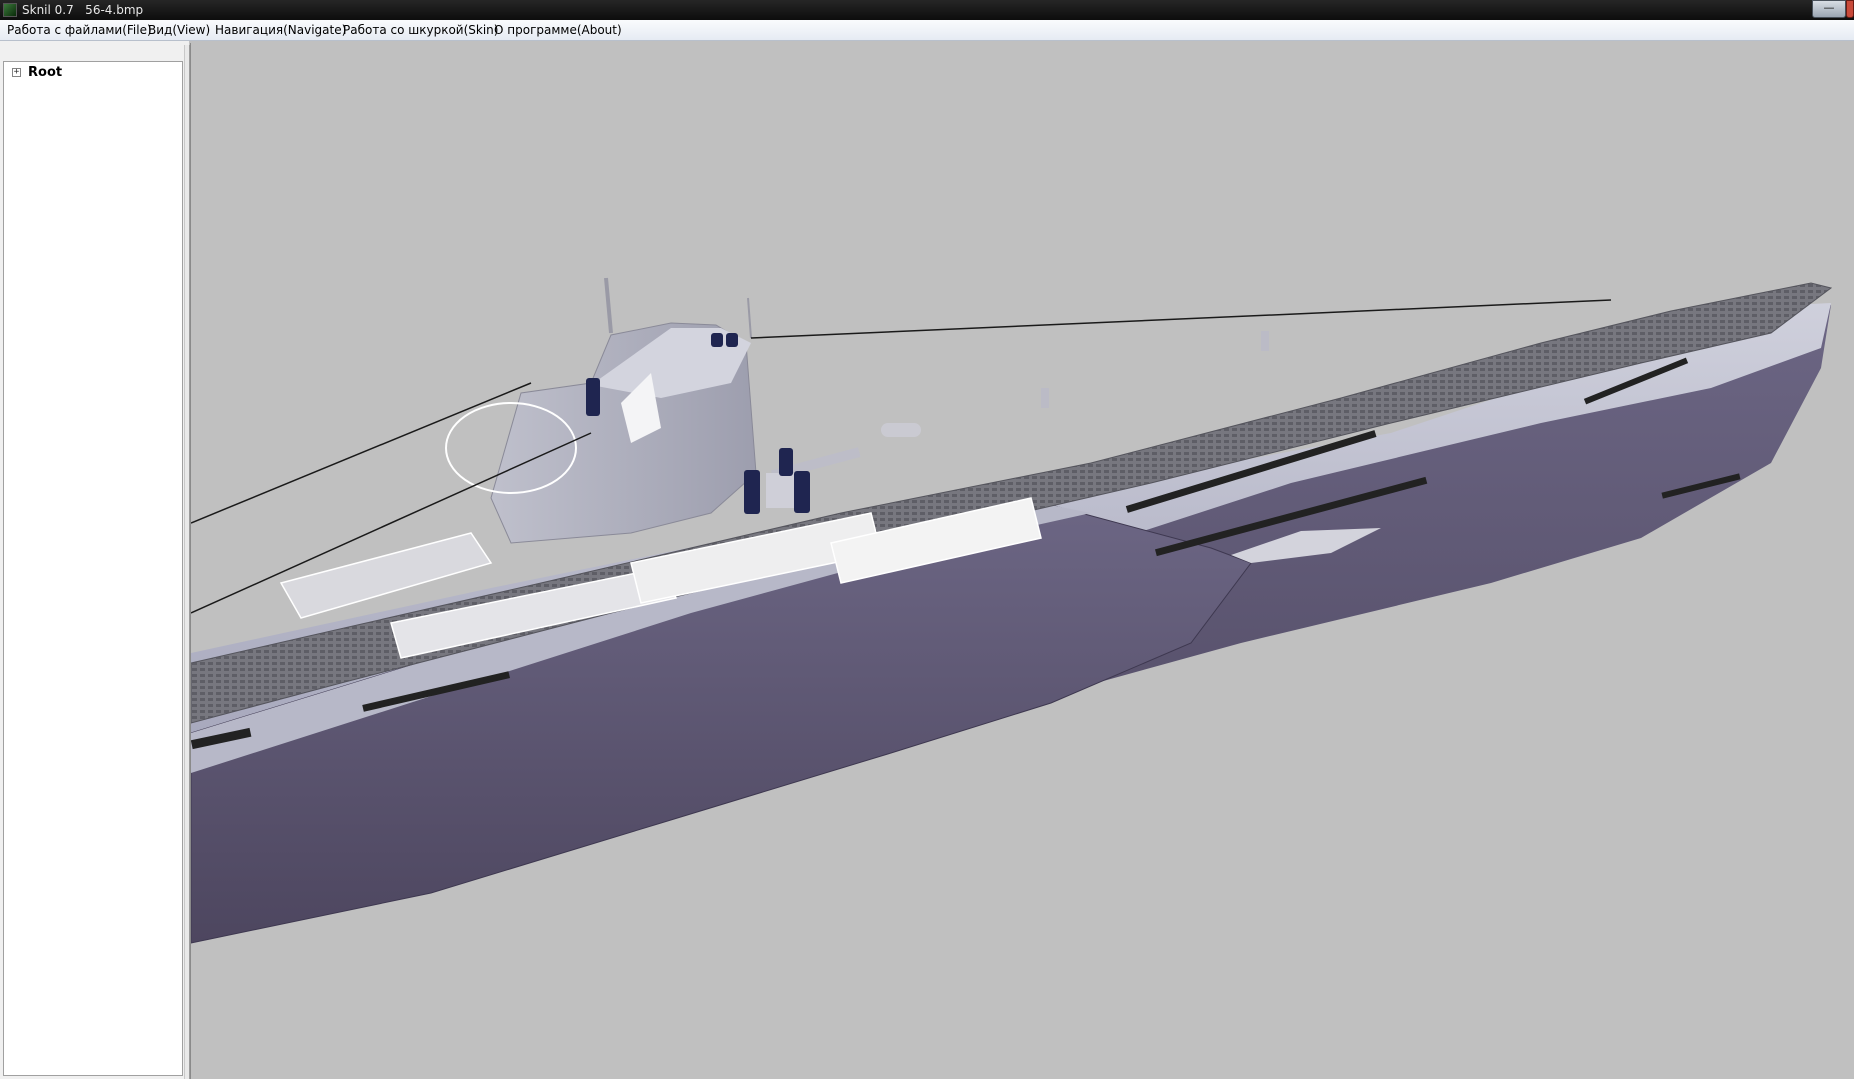  I want to click on minimize-button: —, so click(1829, 9).